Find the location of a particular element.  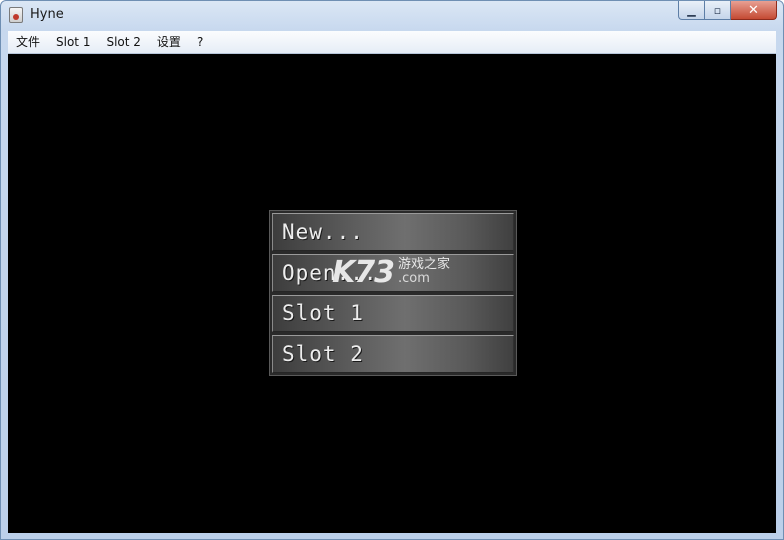

close-icon: ✕ is located at coordinates (753, 10).